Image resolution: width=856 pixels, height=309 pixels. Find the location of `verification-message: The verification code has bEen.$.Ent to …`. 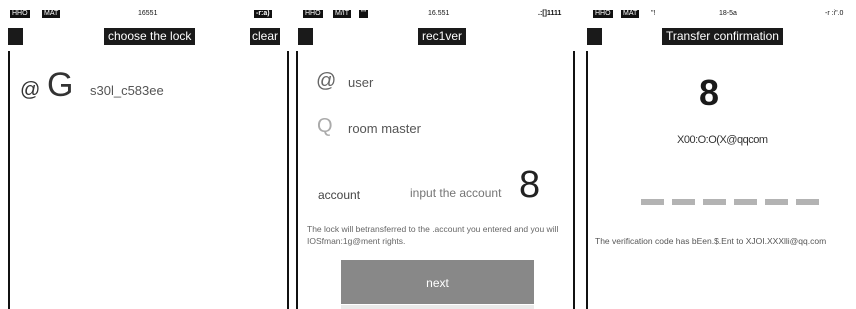

verification-message: The verification code has bEen.$.Ent to … is located at coordinates (711, 241).